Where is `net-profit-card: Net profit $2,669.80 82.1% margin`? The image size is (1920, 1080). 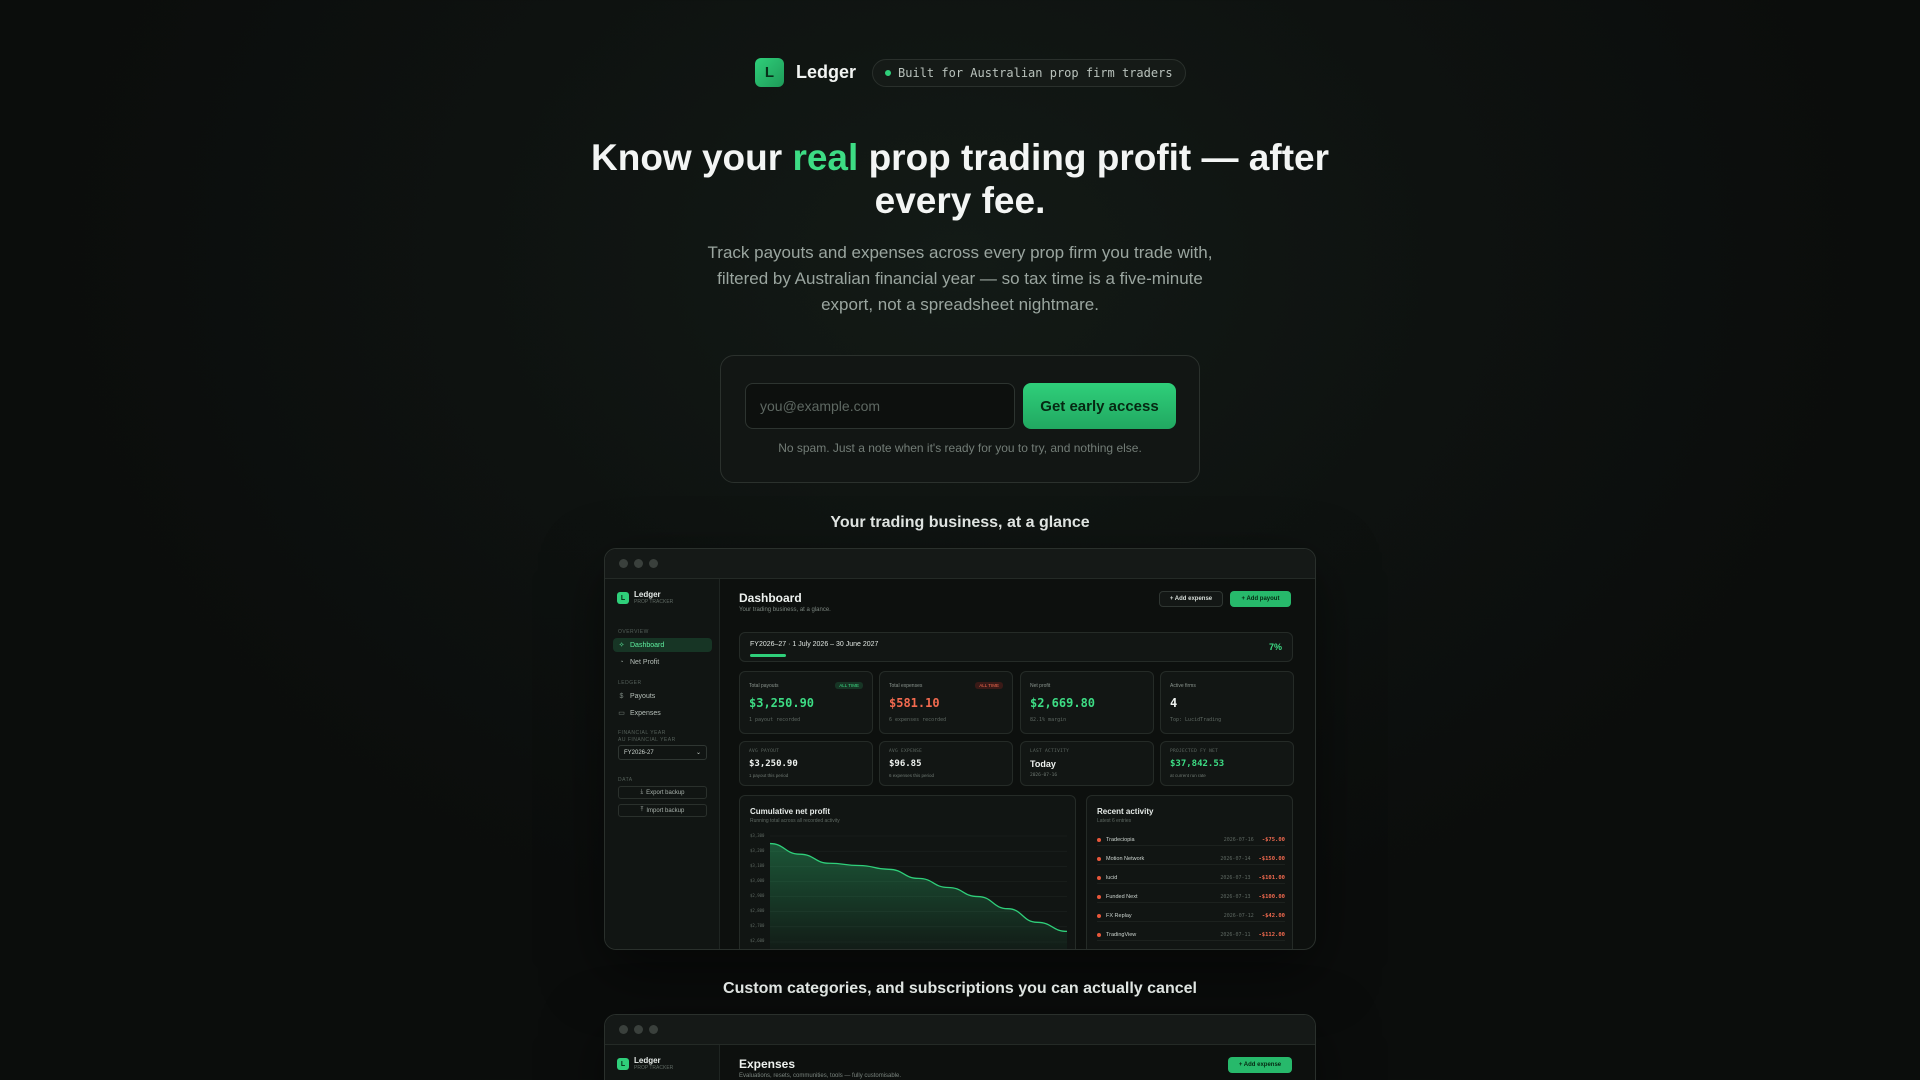
net-profit-card: Net profit $2,669.80 82.1% margin is located at coordinates (1087, 702).